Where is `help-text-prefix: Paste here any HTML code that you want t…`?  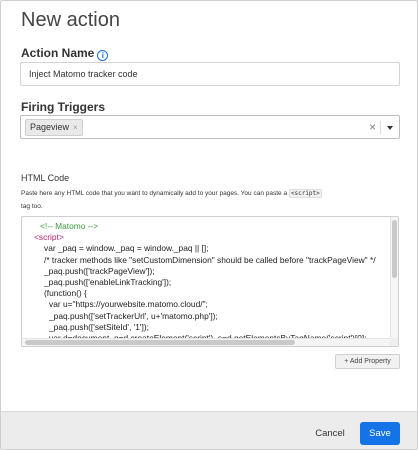
help-text-prefix: Paste here any HTML code that you want t… is located at coordinates (154, 193).